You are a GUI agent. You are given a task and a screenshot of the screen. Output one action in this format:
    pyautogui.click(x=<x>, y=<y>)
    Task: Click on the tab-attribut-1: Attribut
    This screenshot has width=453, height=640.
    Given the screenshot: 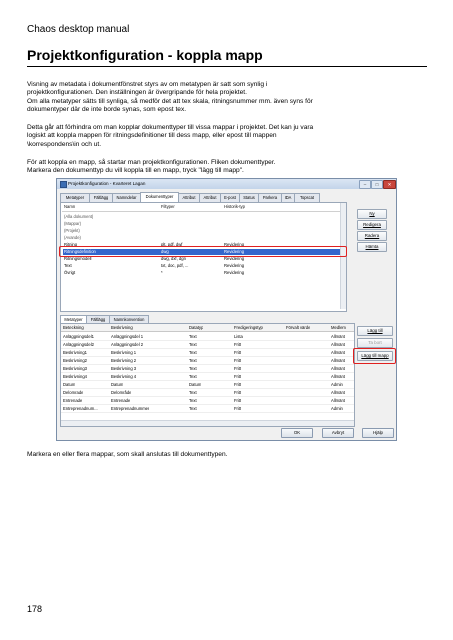 What is the action you would take?
    pyautogui.click(x=189, y=197)
    